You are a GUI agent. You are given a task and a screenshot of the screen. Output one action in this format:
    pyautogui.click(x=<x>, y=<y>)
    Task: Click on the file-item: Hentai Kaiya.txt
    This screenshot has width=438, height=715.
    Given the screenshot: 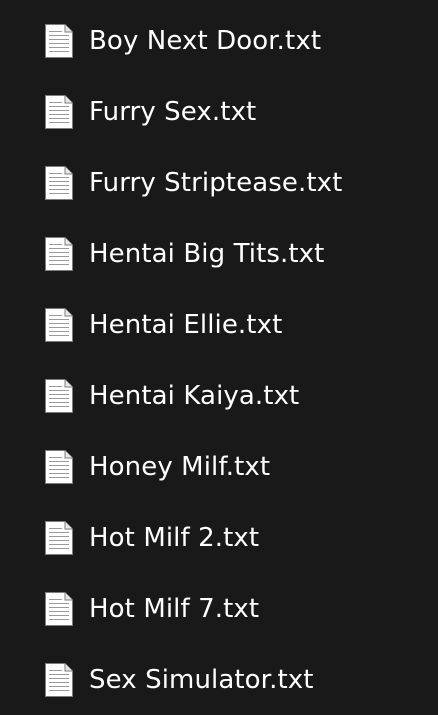 What is the action you would take?
    pyautogui.click(x=219, y=395)
    